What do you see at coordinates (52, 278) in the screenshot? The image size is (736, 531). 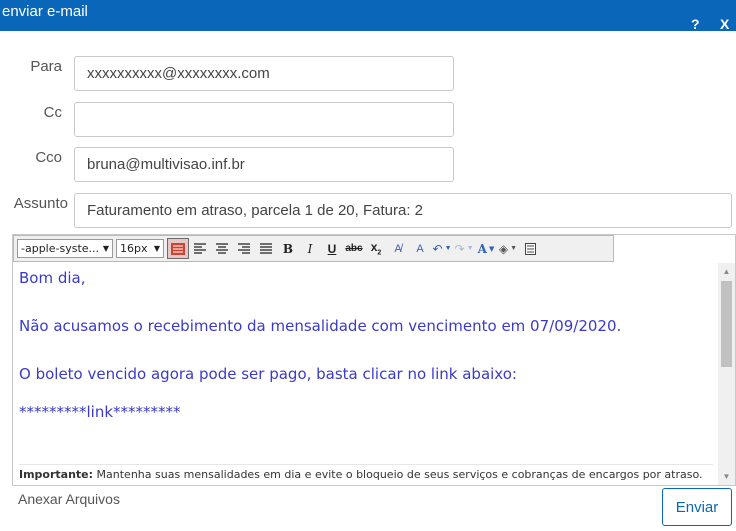 I see `greeting-line: Bom dia,` at bounding box center [52, 278].